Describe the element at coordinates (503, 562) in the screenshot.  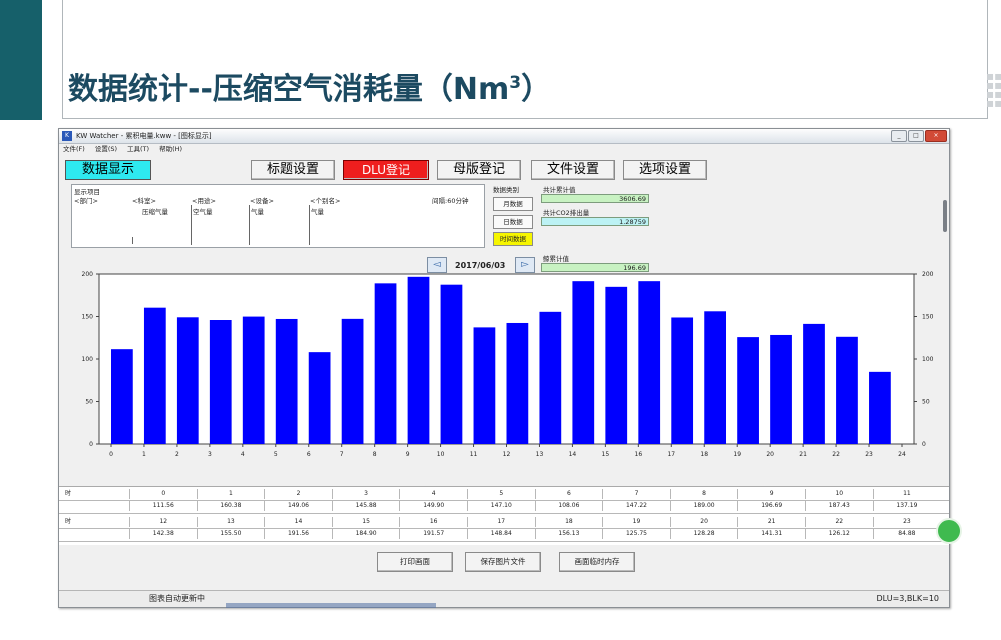
I see `save-image-button: 保存图片文件` at that location.